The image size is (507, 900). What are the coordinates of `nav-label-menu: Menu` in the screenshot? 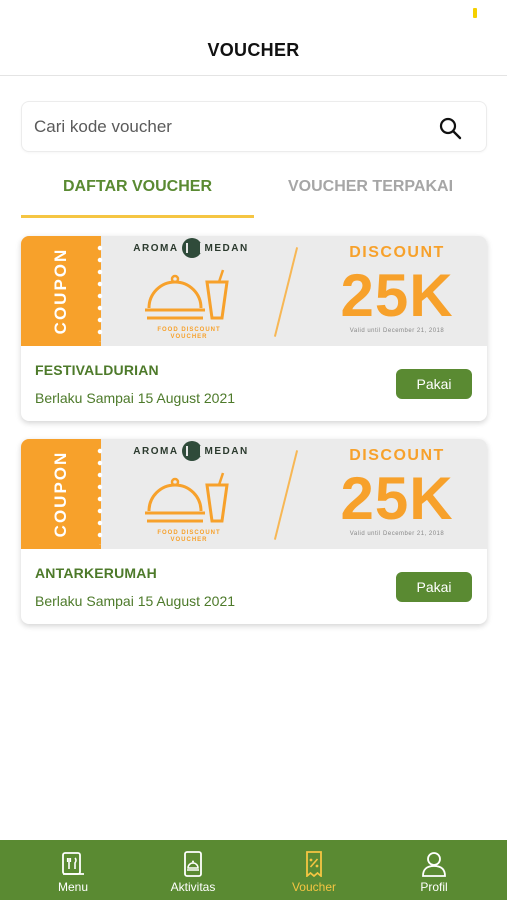 It's located at (73, 887).